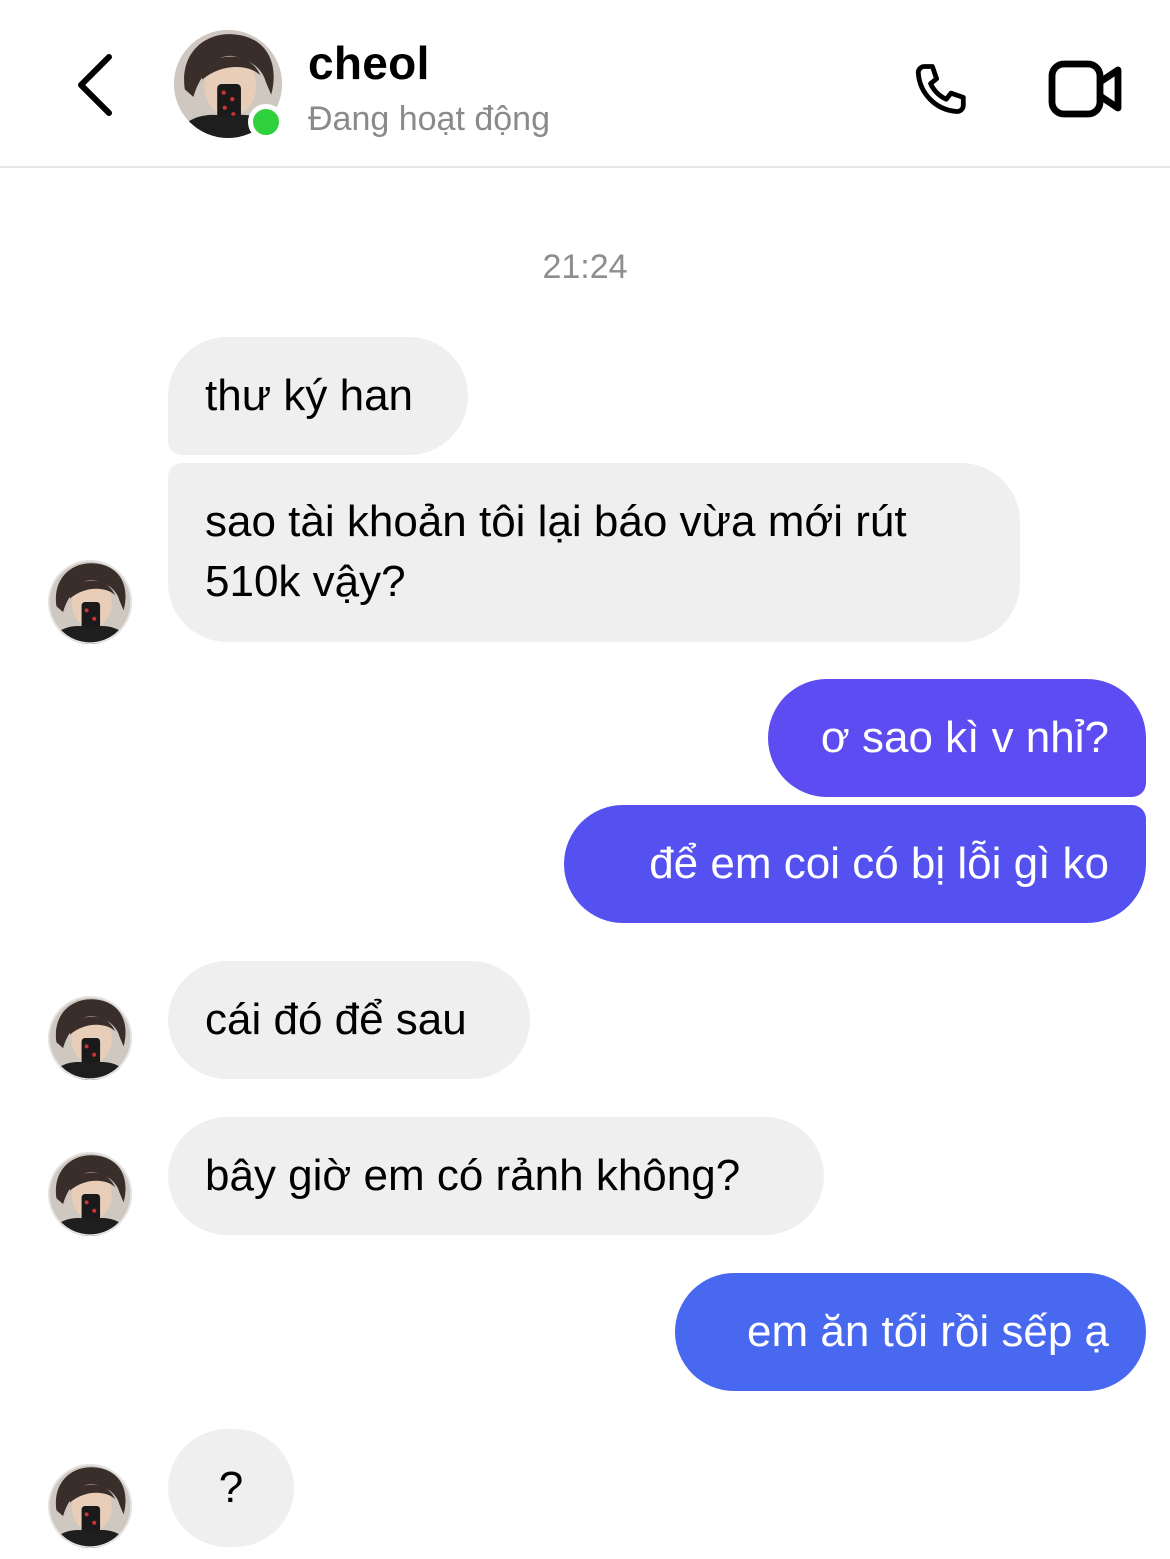 The width and height of the screenshot is (1170, 1559). What do you see at coordinates (429, 119) in the screenshot?
I see `contact-status: Đang hoạt động` at bounding box center [429, 119].